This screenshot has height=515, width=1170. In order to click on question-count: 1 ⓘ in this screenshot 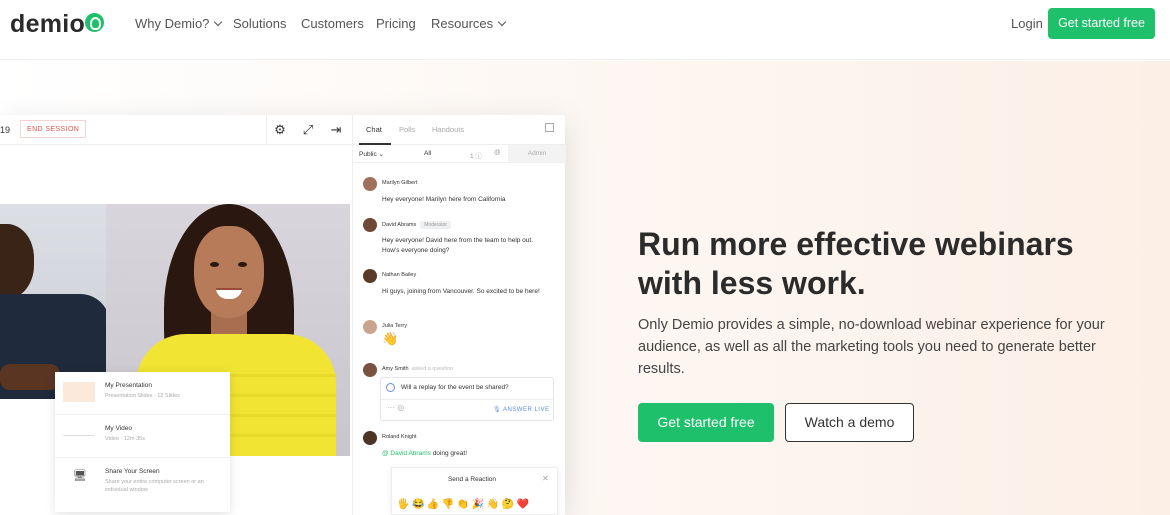, I will do `click(476, 155)`.